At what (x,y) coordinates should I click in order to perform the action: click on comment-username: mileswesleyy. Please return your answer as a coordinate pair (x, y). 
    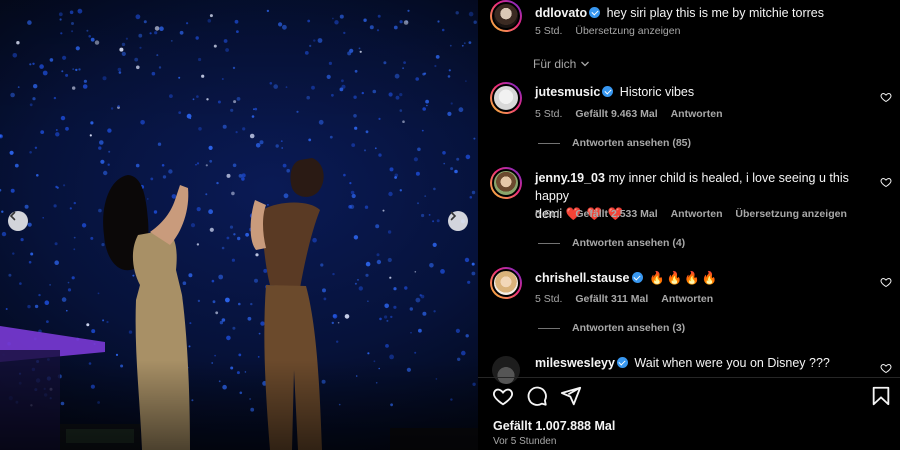
    Looking at the image, I should click on (575, 363).